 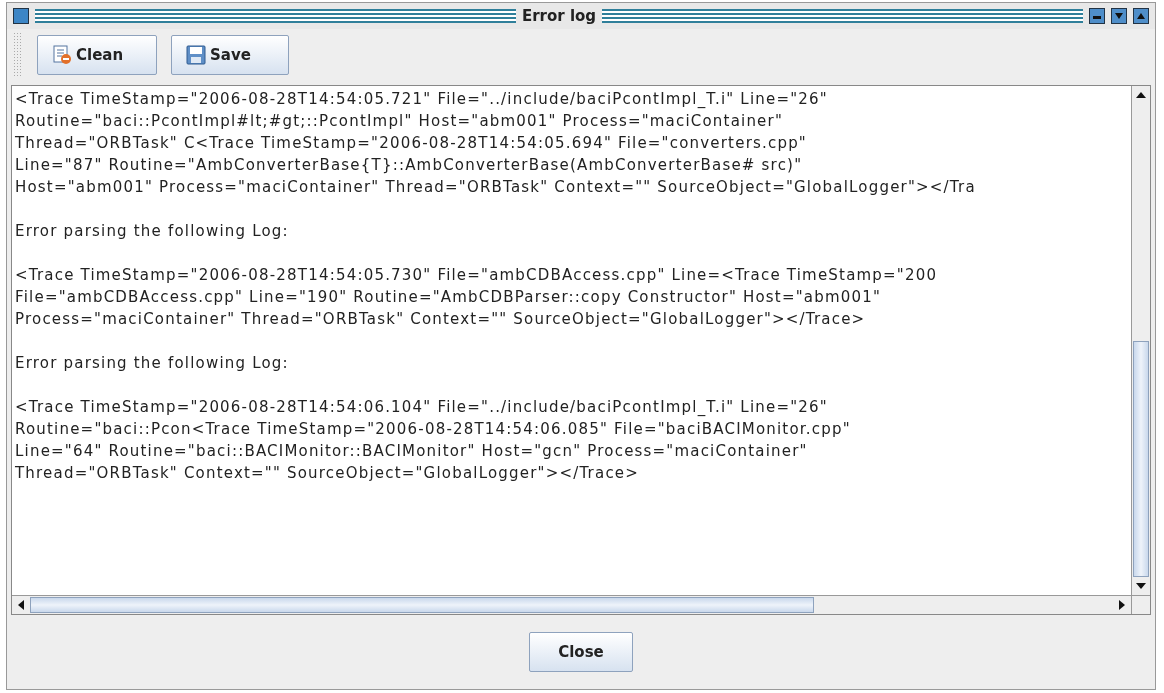 What do you see at coordinates (1097, 16) in the screenshot?
I see `minimize-icon` at bounding box center [1097, 16].